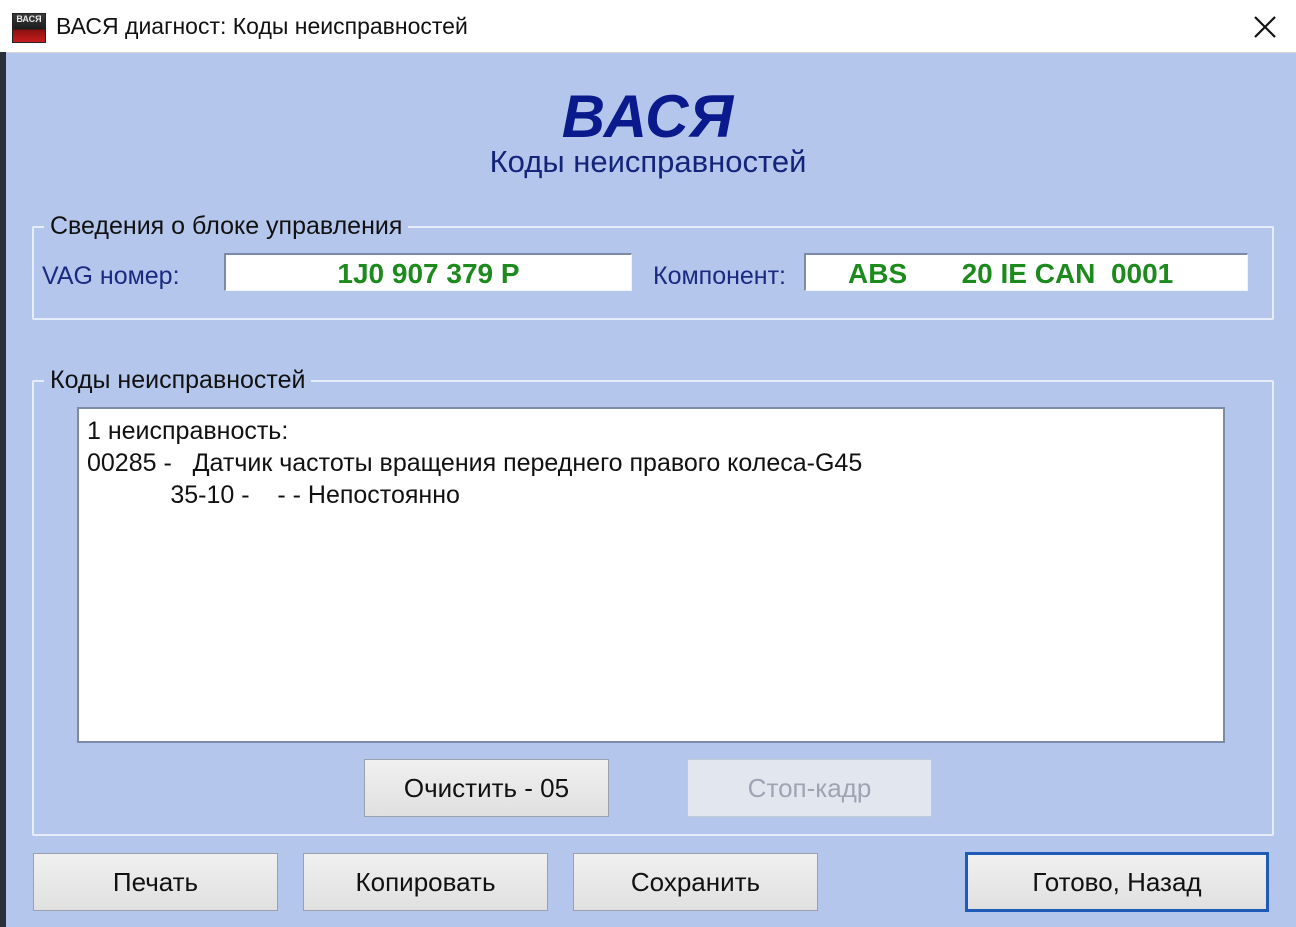 This screenshot has width=1296, height=927. What do you see at coordinates (720, 276) in the screenshot?
I see `component-label: Компонент:` at bounding box center [720, 276].